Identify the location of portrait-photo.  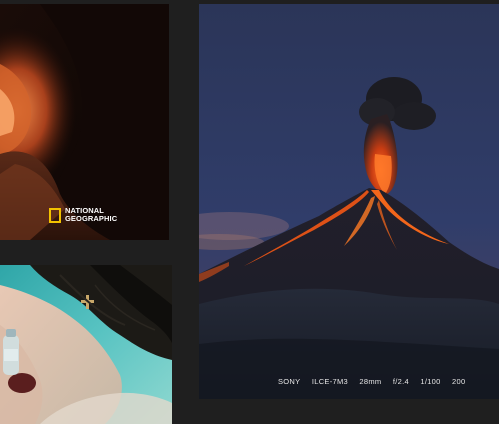
(86, 344).